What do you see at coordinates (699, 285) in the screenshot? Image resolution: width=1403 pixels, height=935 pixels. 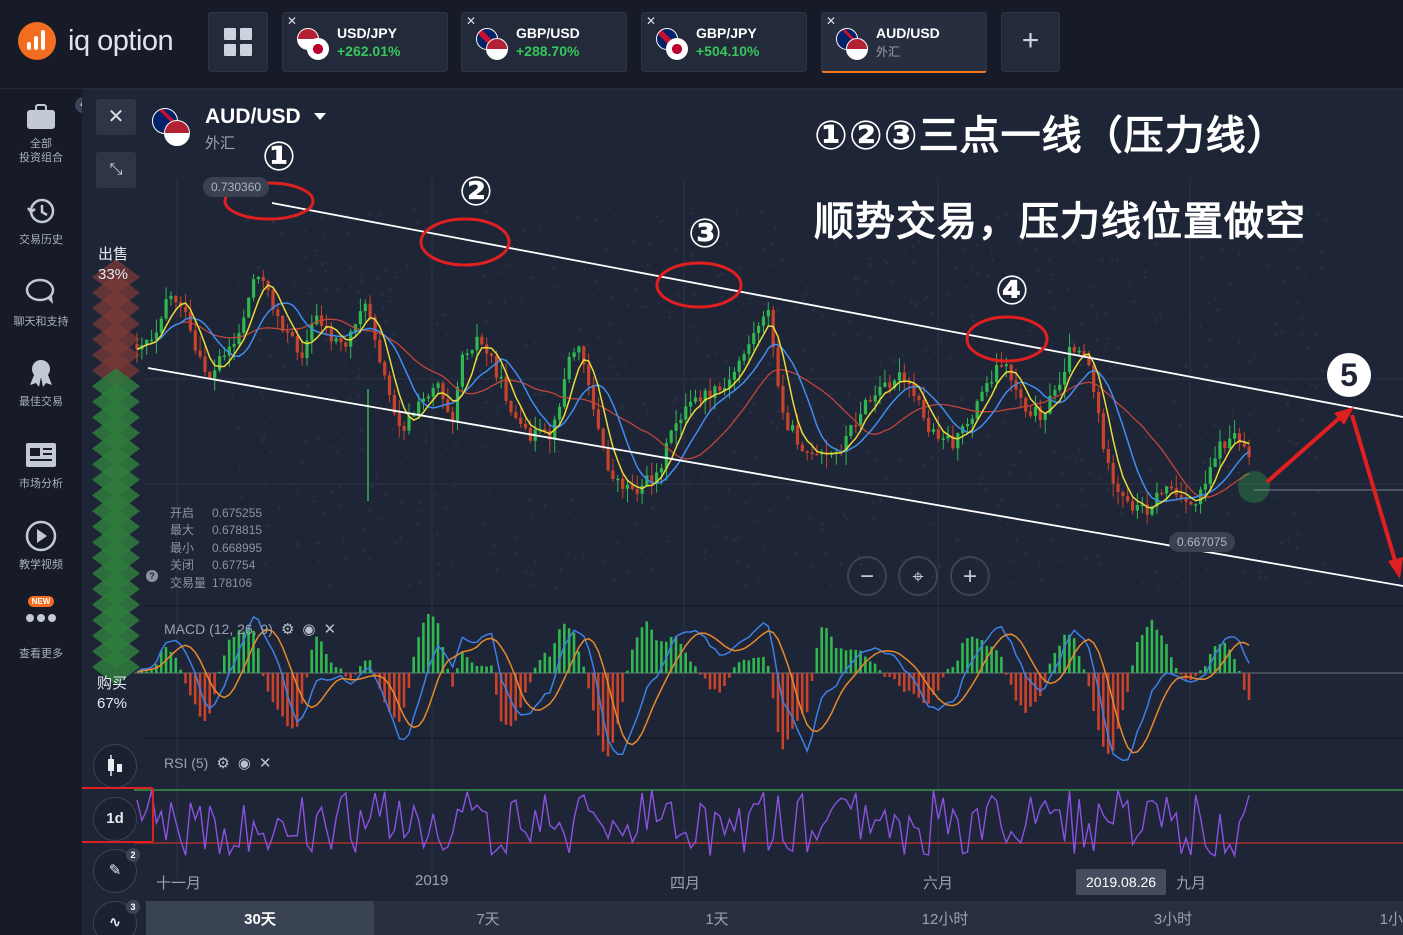 I see `annotation-circle` at bounding box center [699, 285].